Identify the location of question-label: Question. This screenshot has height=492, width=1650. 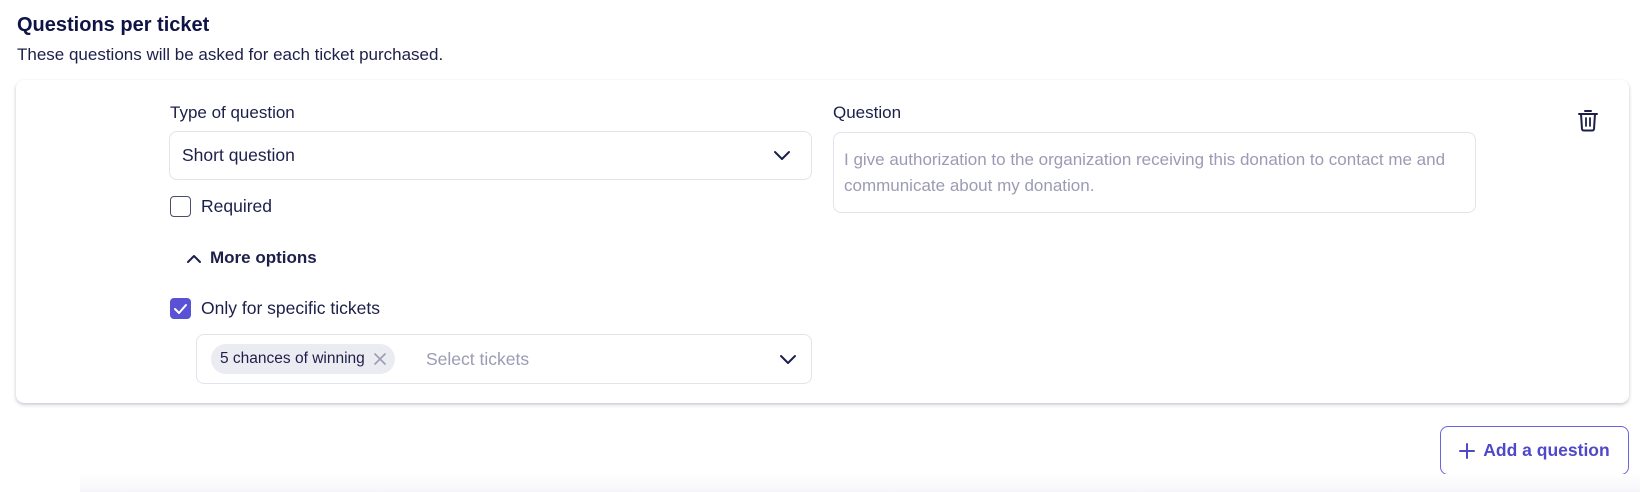
(867, 112).